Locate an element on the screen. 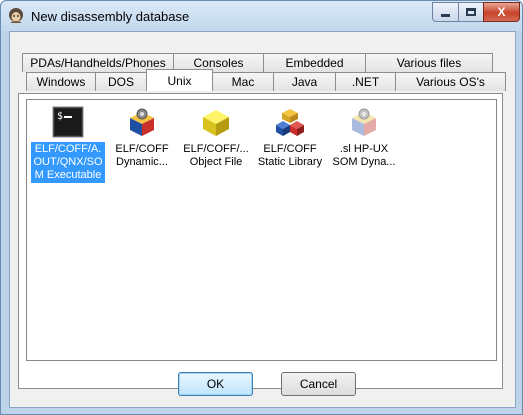 The image size is (523, 415). maximize-button is located at coordinates (471, 12).